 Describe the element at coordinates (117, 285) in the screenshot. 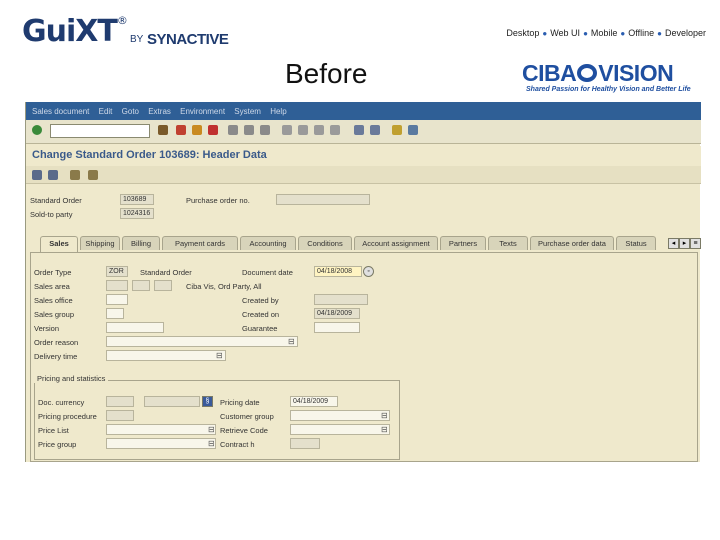

I see `sales-org-field` at that location.